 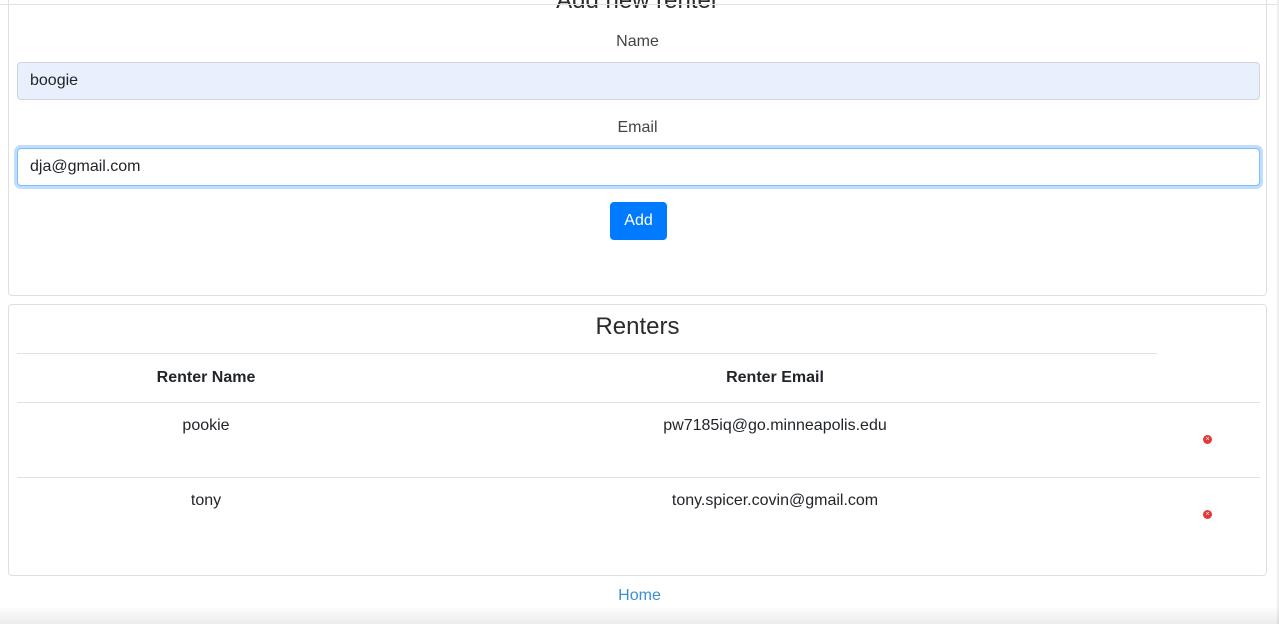 What do you see at coordinates (637, 7) in the screenshot?
I see `add-renter-title: Add new renter` at bounding box center [637, 7].